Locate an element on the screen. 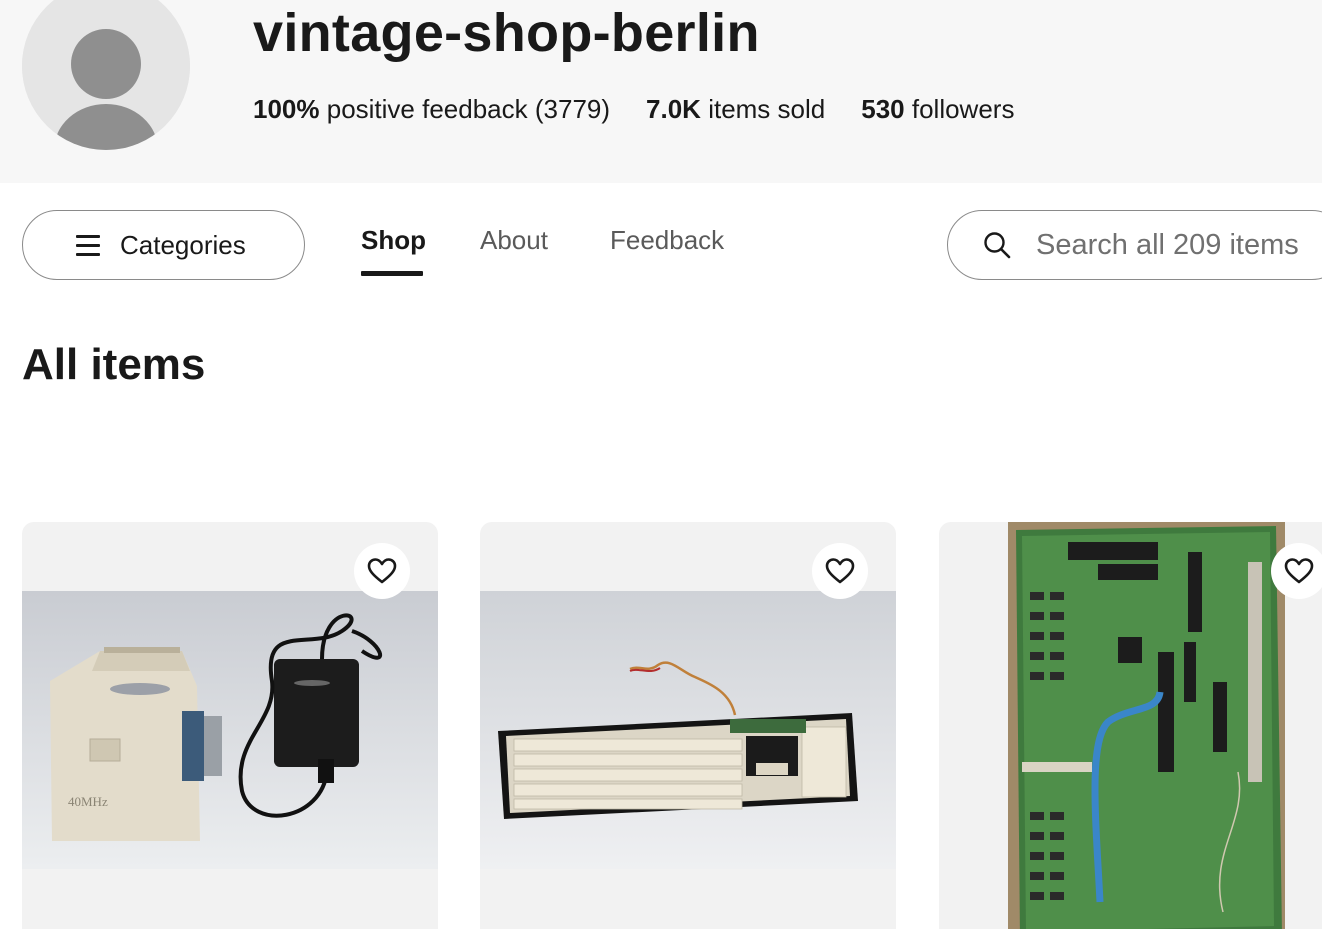 The image size is (1322, 929). page-title: All items is located at coordinates (114, 364).